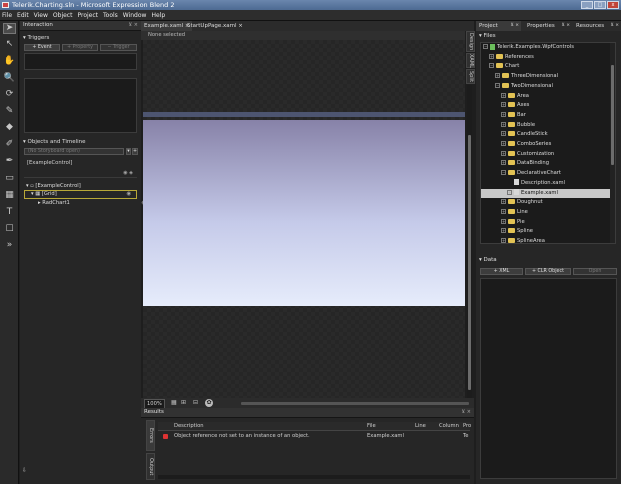 This screenshot has width=621, height=484. What do you see at coordinates (548, 183) in the screenshot?
I see `file-tree-item: Description.xaml` at bounding box center [548, 183].